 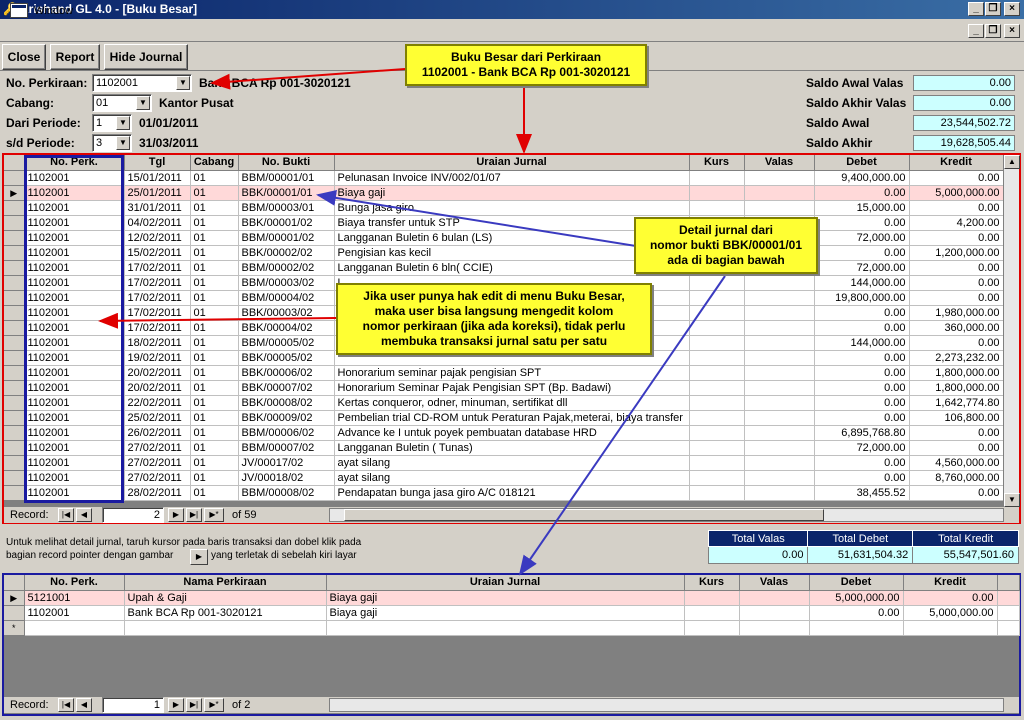 What do you see at coordinates (84, 705) in the screenshot?
I see `detail-prev-record-icon: ◀` at bounding box center [84, 705].